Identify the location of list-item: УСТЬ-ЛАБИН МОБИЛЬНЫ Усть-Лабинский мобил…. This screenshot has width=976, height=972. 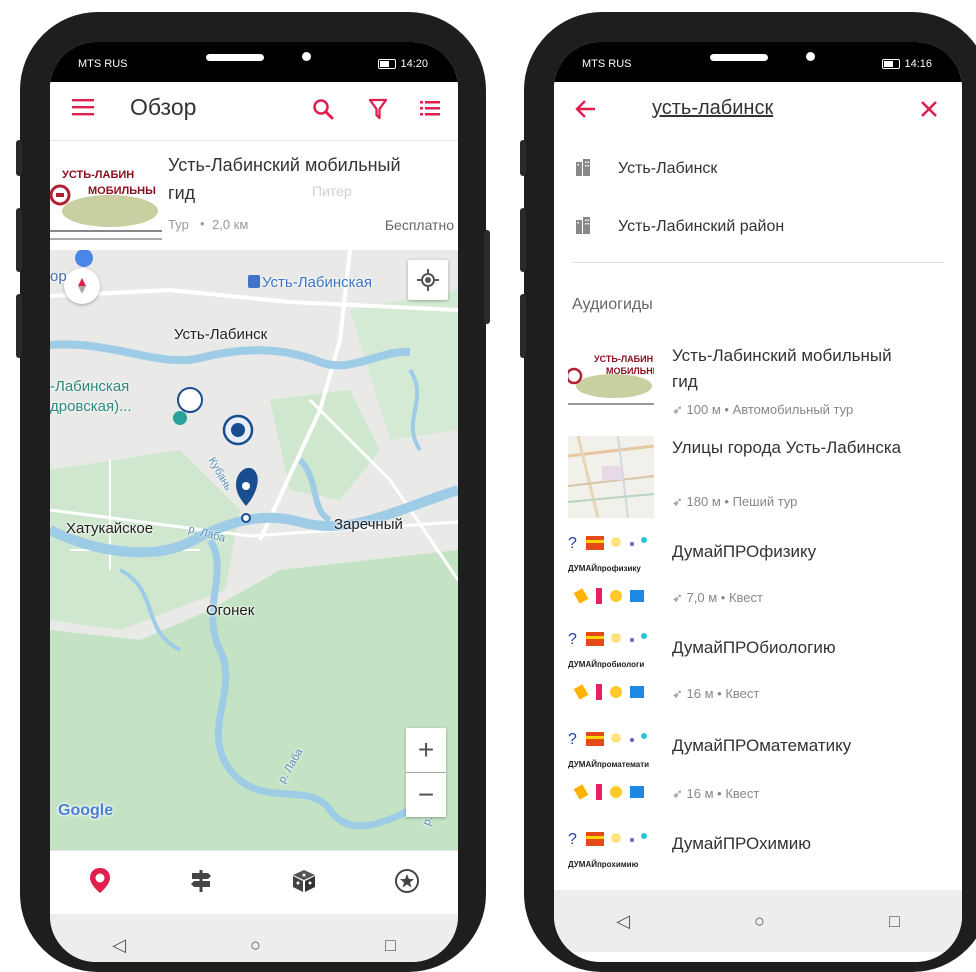
(758, 381).